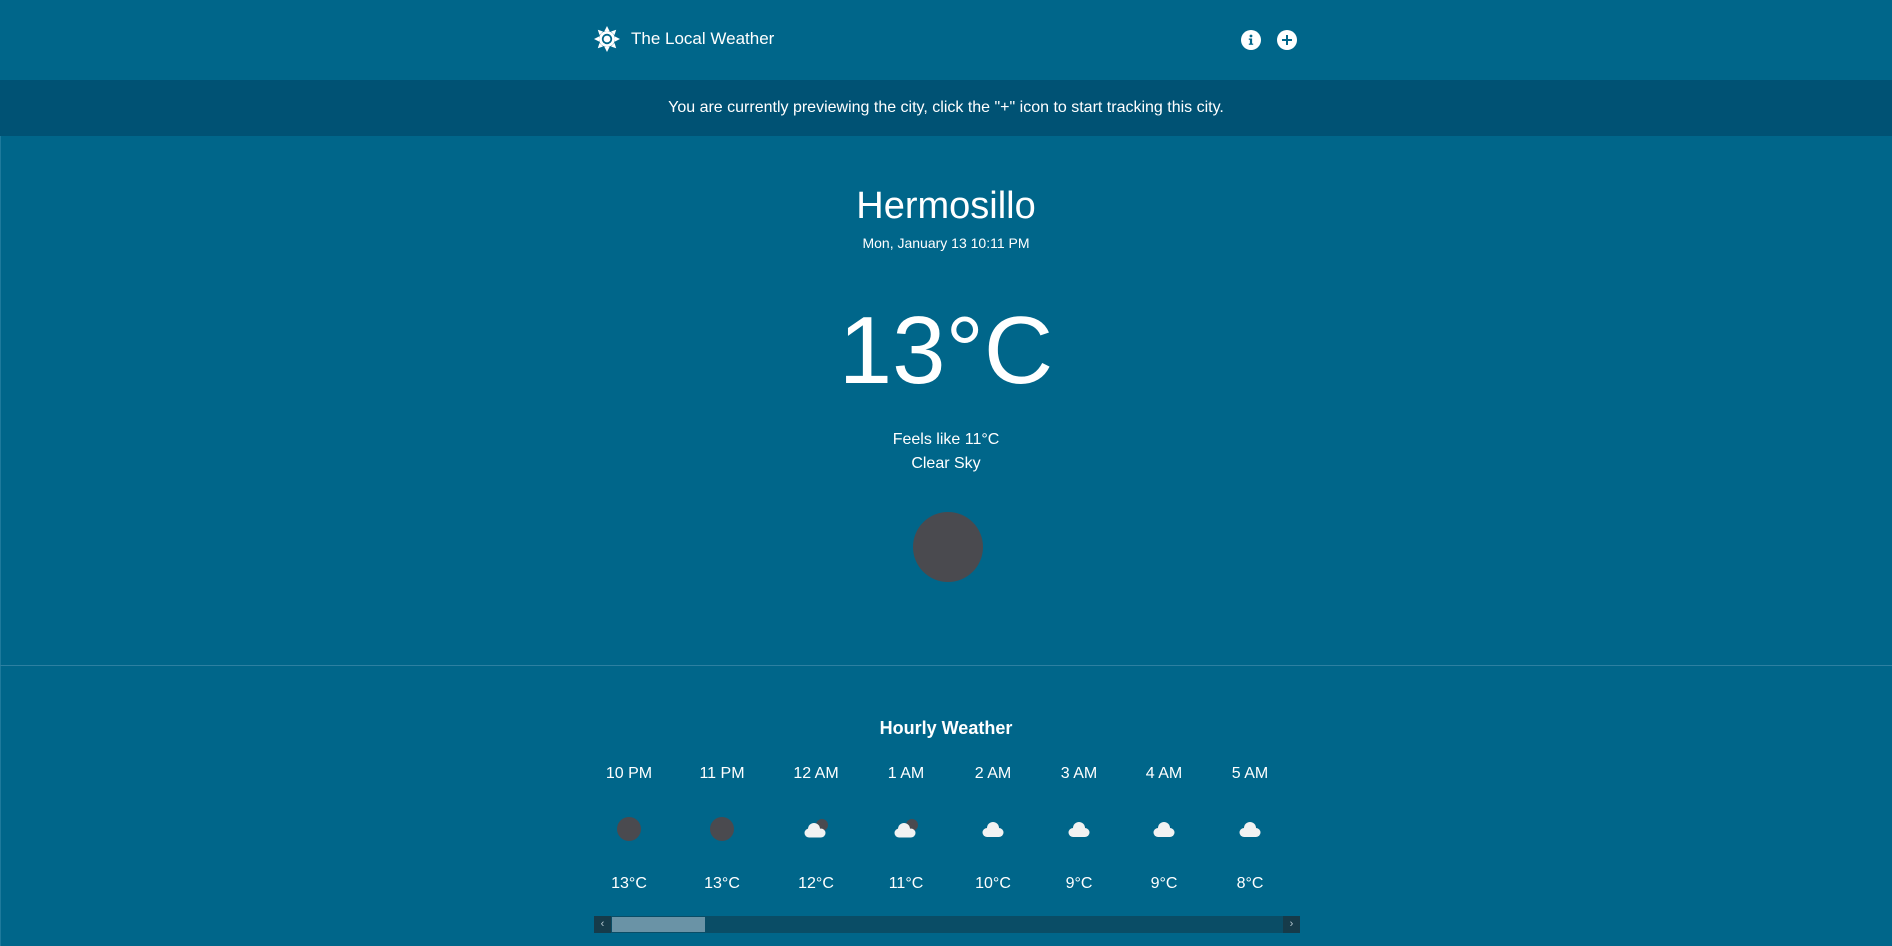  What do you see at coordinates (816, 773) in the screenshot?
I see `hour-time: 12 AM` at bounding box center [816, 773].